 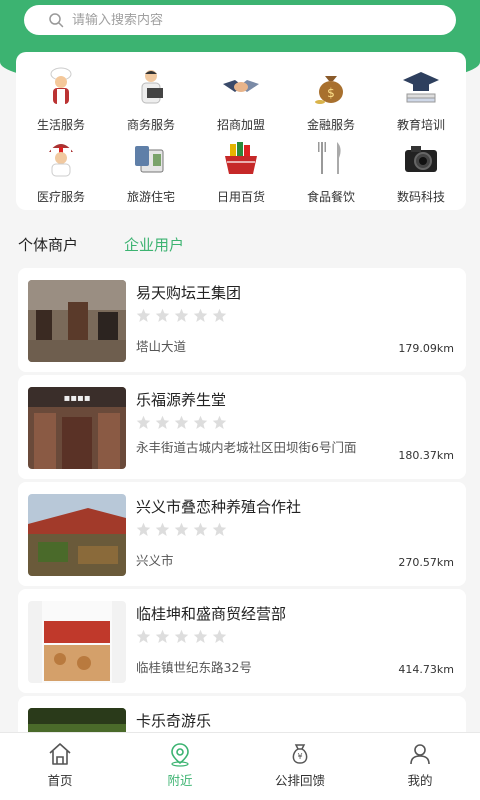 What do you see at coordinates (48, 244) in the screenshot?
I see `tab-individual: 个体商户` at bounding box center [48, 244].